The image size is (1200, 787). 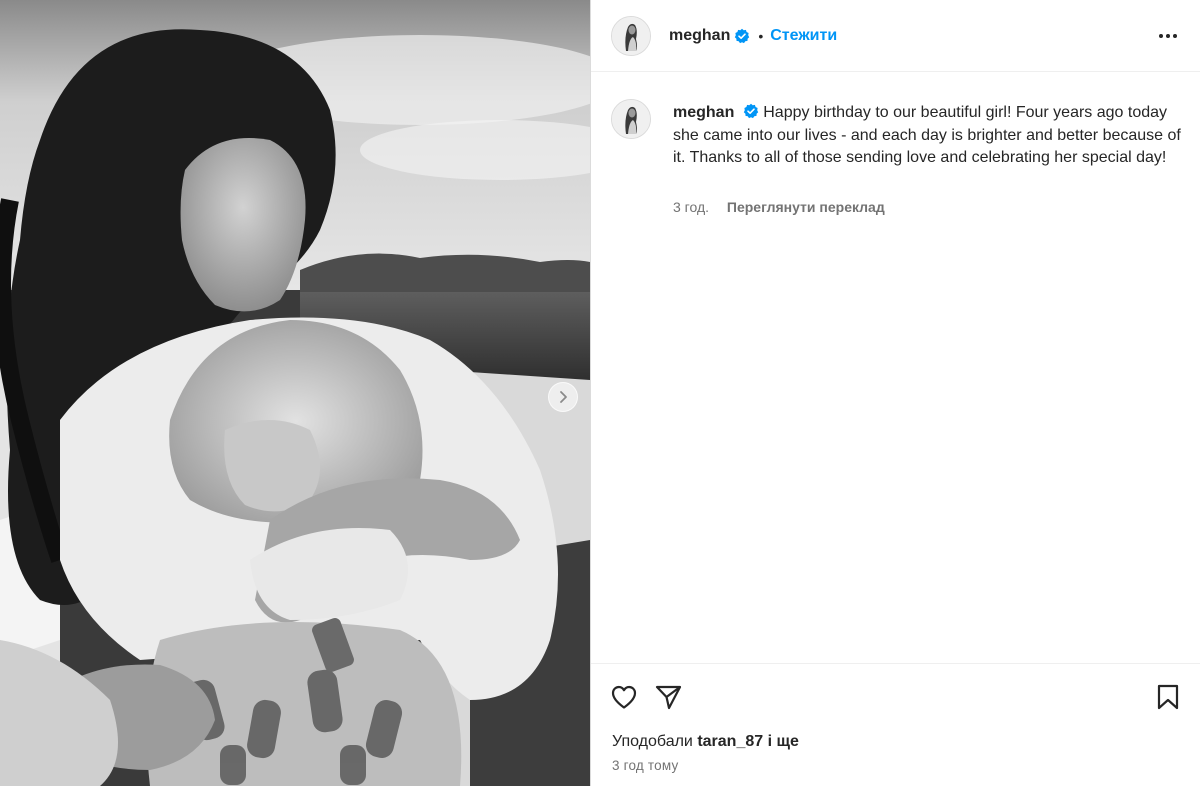 I want to click on share-button, so click(x=668, y=697).